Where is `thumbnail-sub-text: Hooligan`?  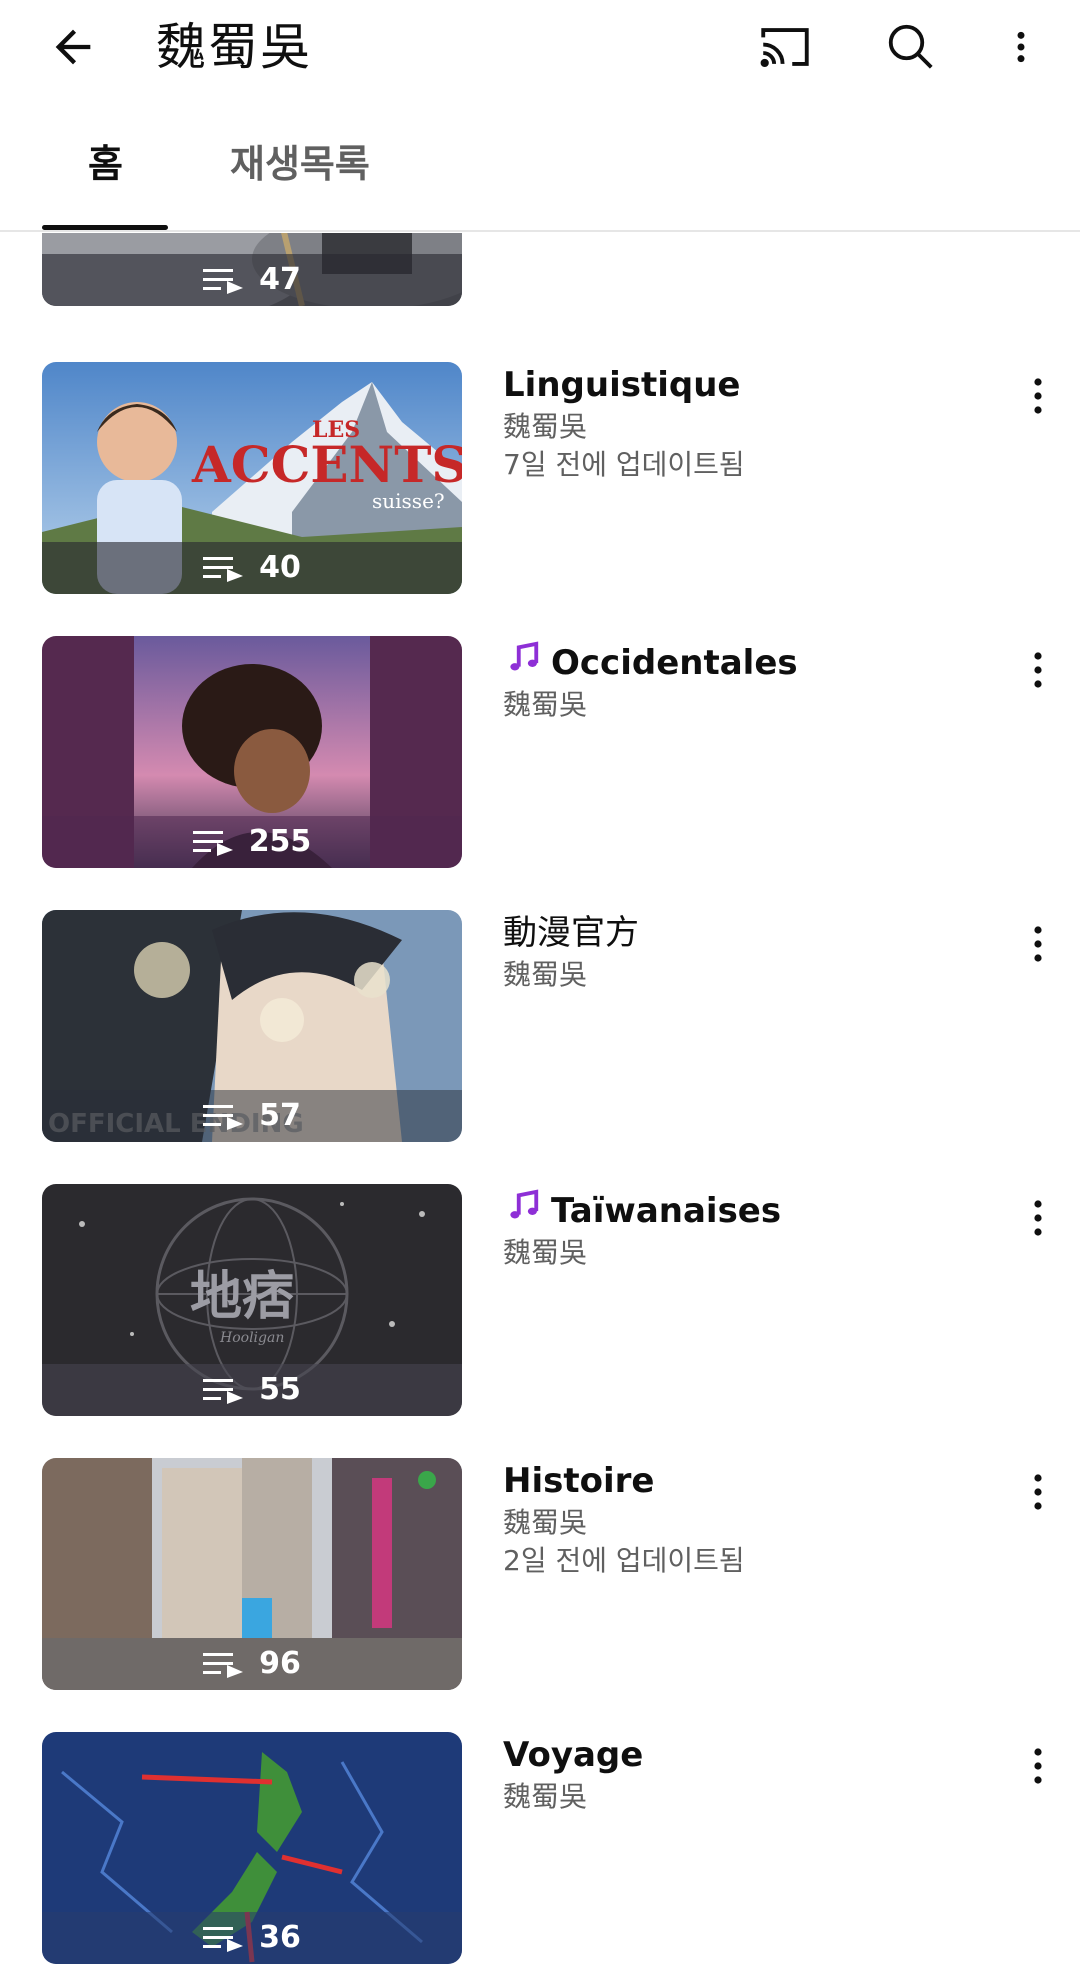
thumbnail-sub-text: Hooligan is located at coordinates (251, 1338).